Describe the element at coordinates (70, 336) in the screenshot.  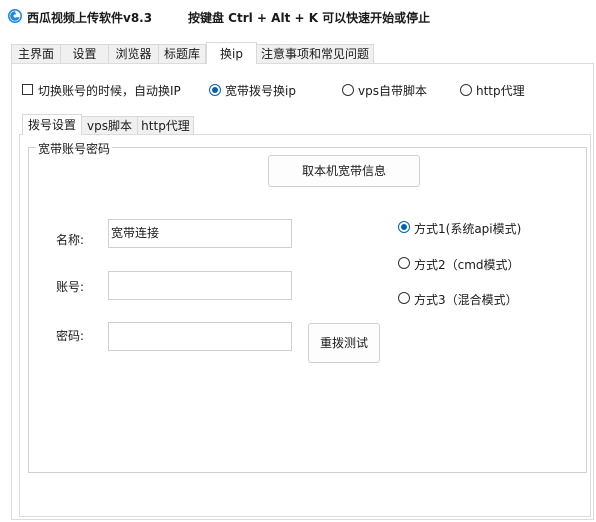
I see `password-label: 密码:` at that location.